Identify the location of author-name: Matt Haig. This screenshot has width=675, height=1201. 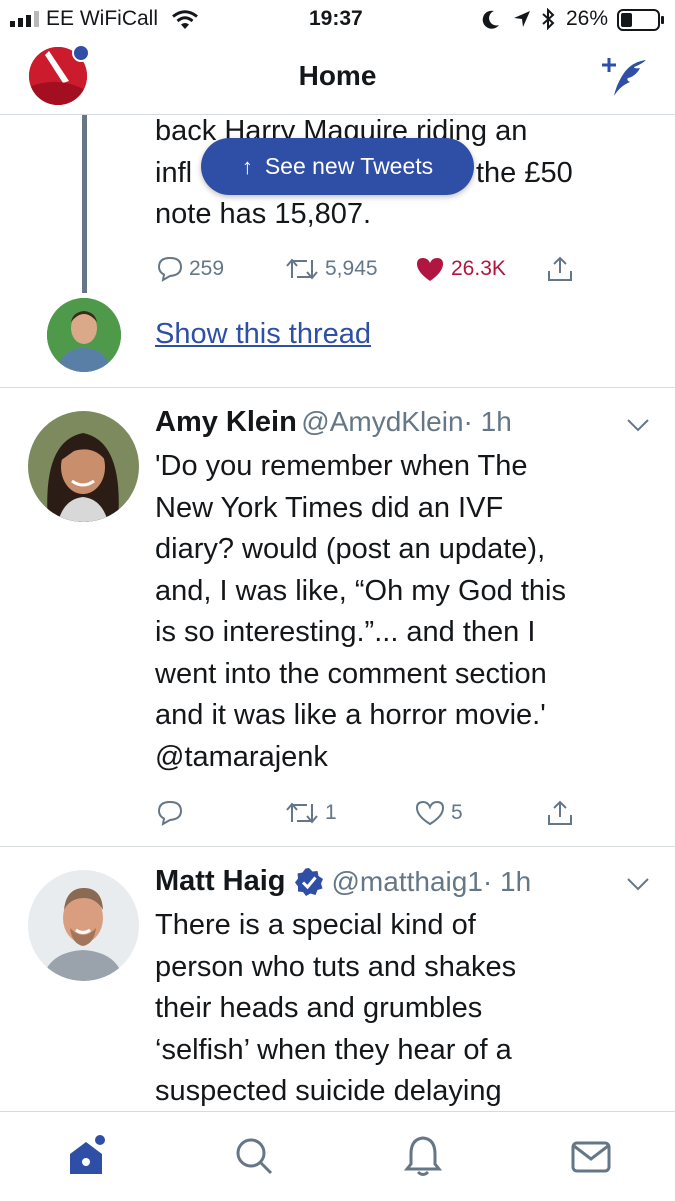
(220, 881).